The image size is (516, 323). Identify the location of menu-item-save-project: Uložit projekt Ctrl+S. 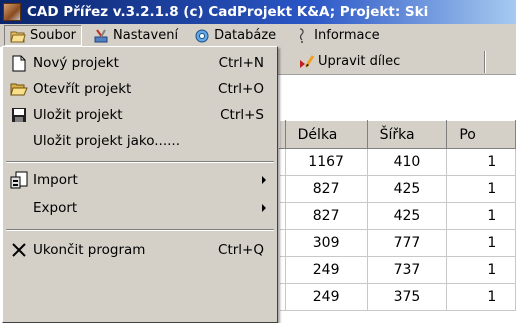
(140, 115).